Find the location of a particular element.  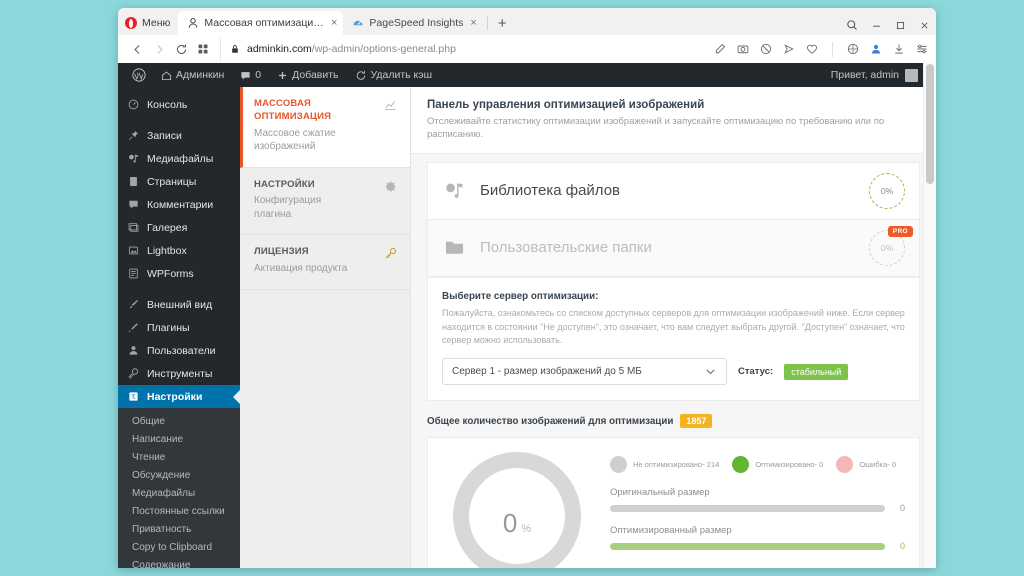

sidebar-item-media: Медиафайлы is located at coordinates (179, 158).